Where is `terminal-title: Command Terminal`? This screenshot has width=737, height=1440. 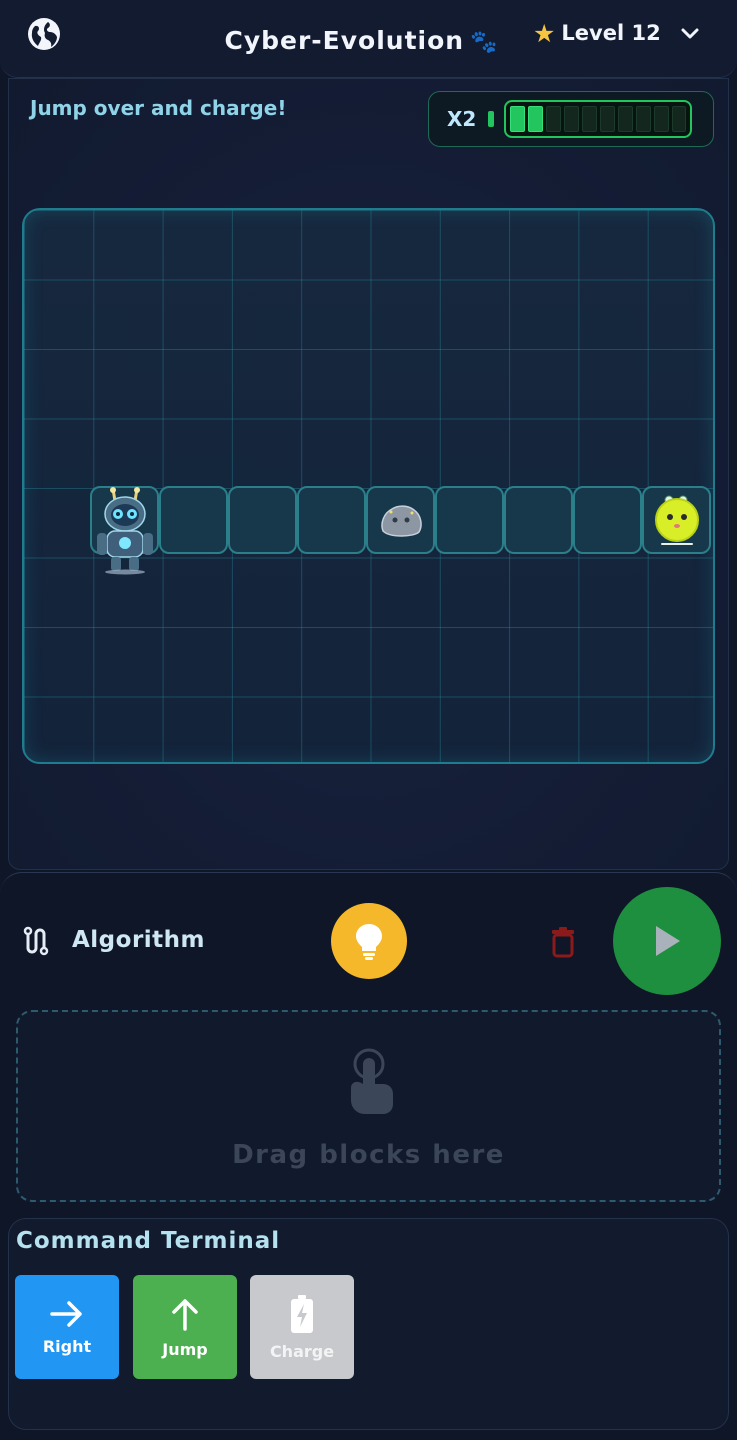
terminal-title: Command Terminal is located at coordinates (148, 1241).